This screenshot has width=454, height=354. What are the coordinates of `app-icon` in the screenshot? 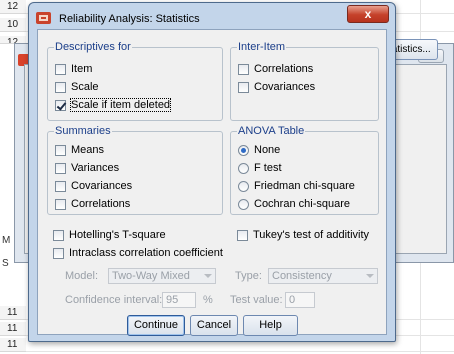 It's located at (43, 18).